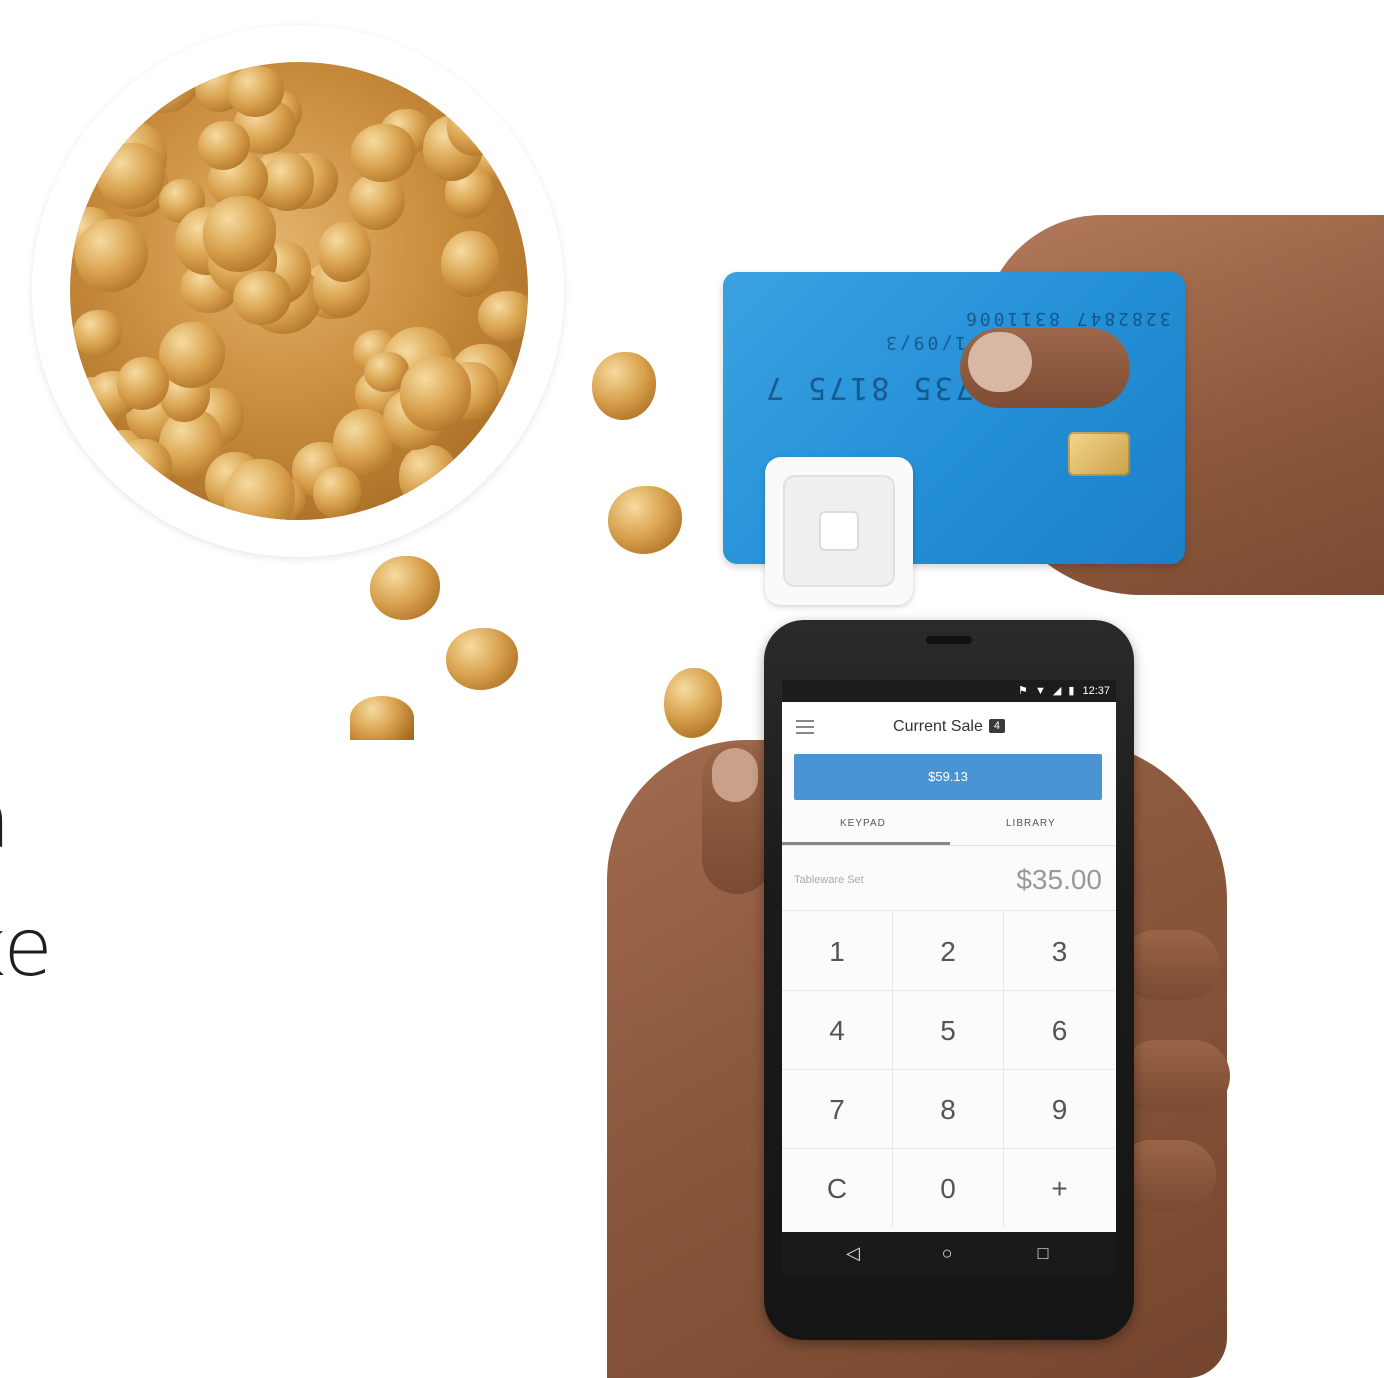 The height and width of the screenshot is (1378, 1384). I want to click on tab-bar: KEYPAD LIBRARY, so click(949, 828).